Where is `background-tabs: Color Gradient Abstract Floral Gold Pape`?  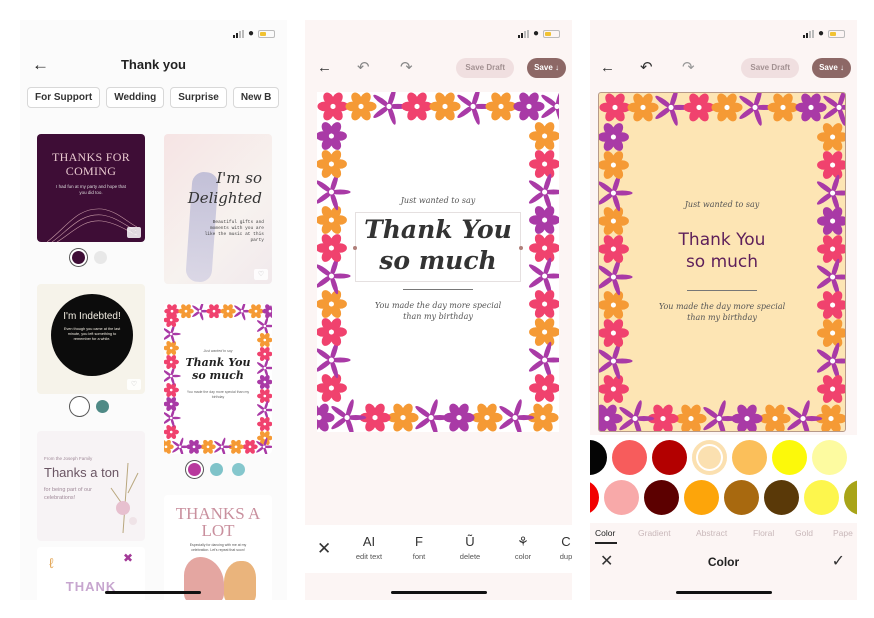 background-tabs: Color Gradient Abstract Floral Gold Pape is located at coordinates (723, 537).